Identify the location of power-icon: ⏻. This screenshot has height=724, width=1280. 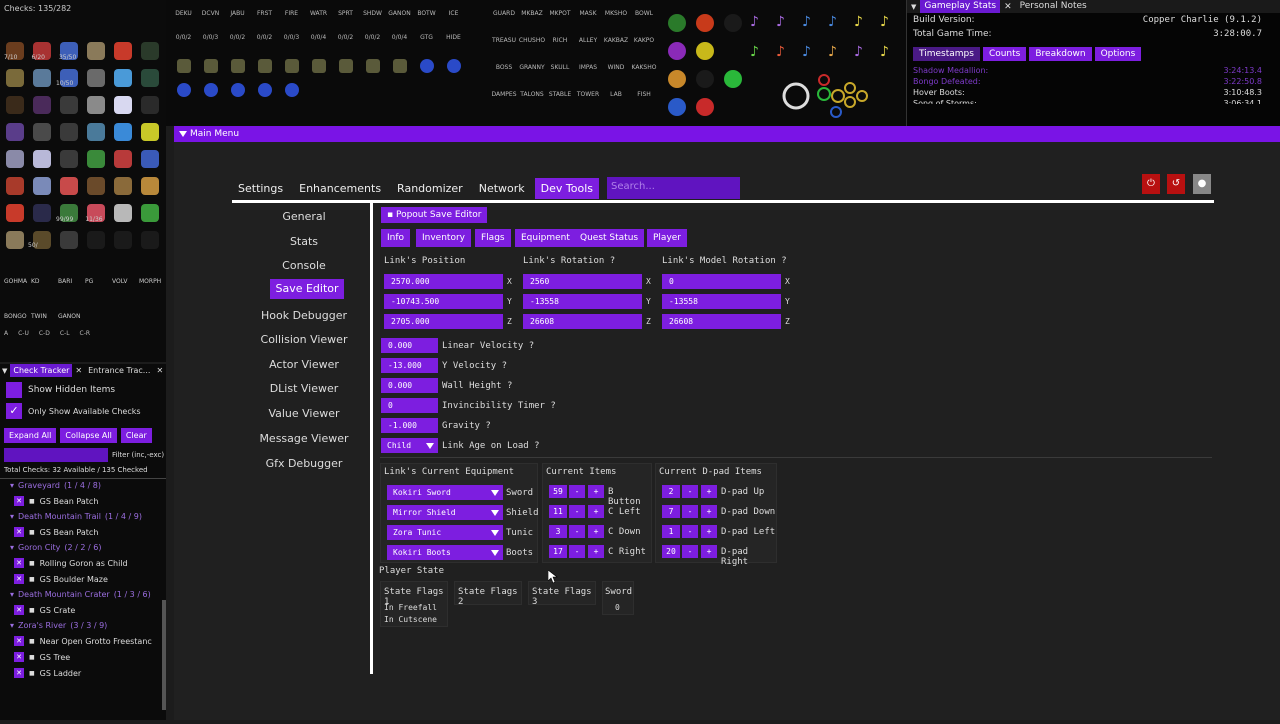
(1151, 184).